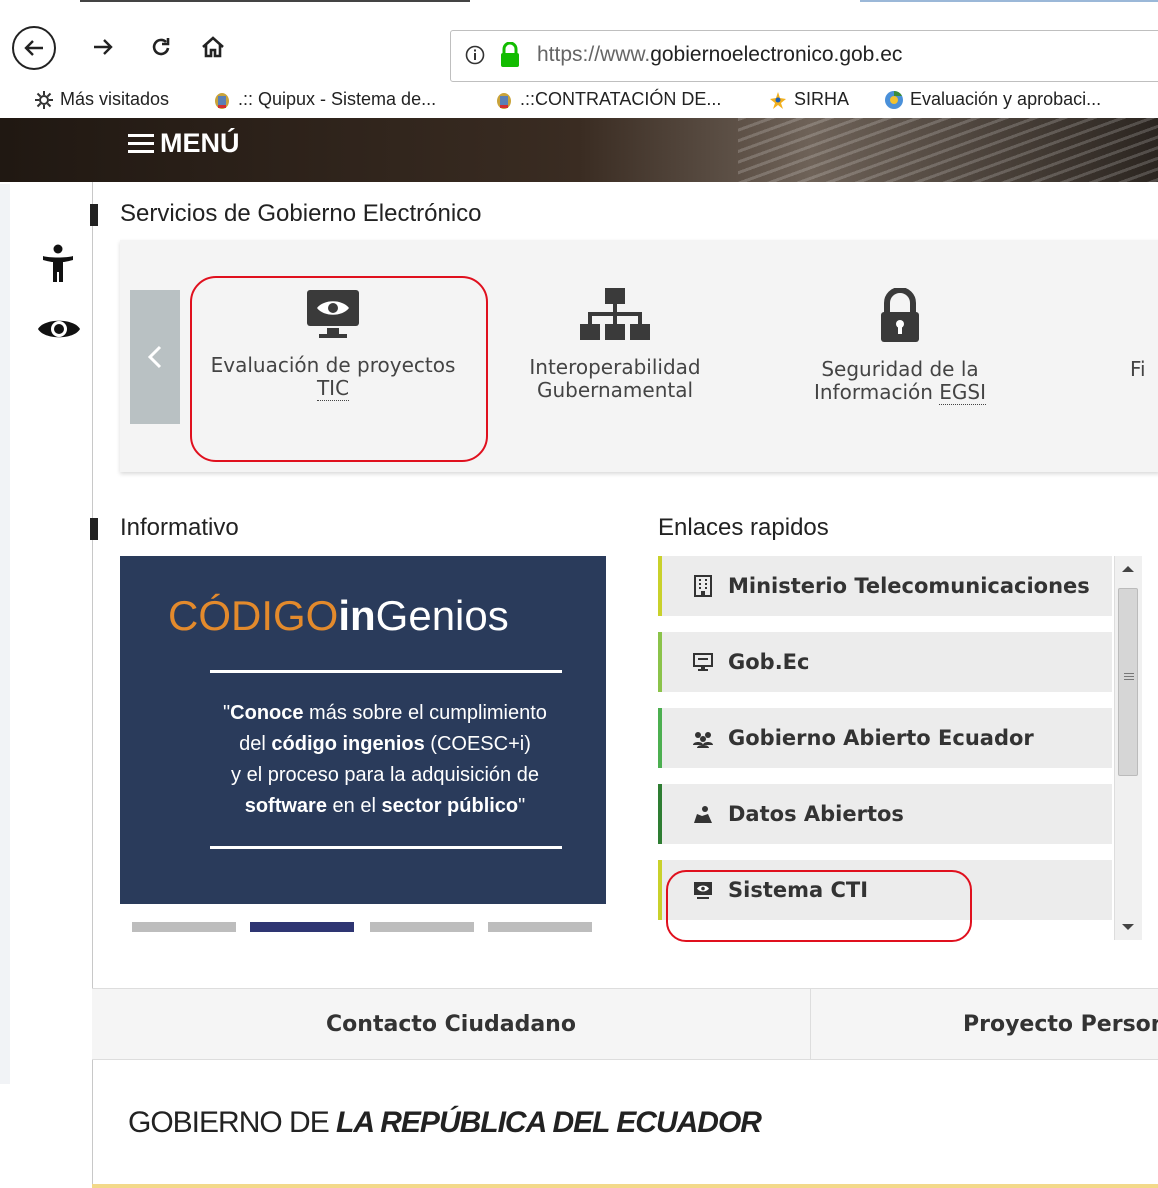 The width and height of the screenshot is (1158, 1188). What do you see at coordinates (425, 713) in the screenshot?
I see `banner-t1: más sobre el cumplimiento` at bounding box center [425, 713].